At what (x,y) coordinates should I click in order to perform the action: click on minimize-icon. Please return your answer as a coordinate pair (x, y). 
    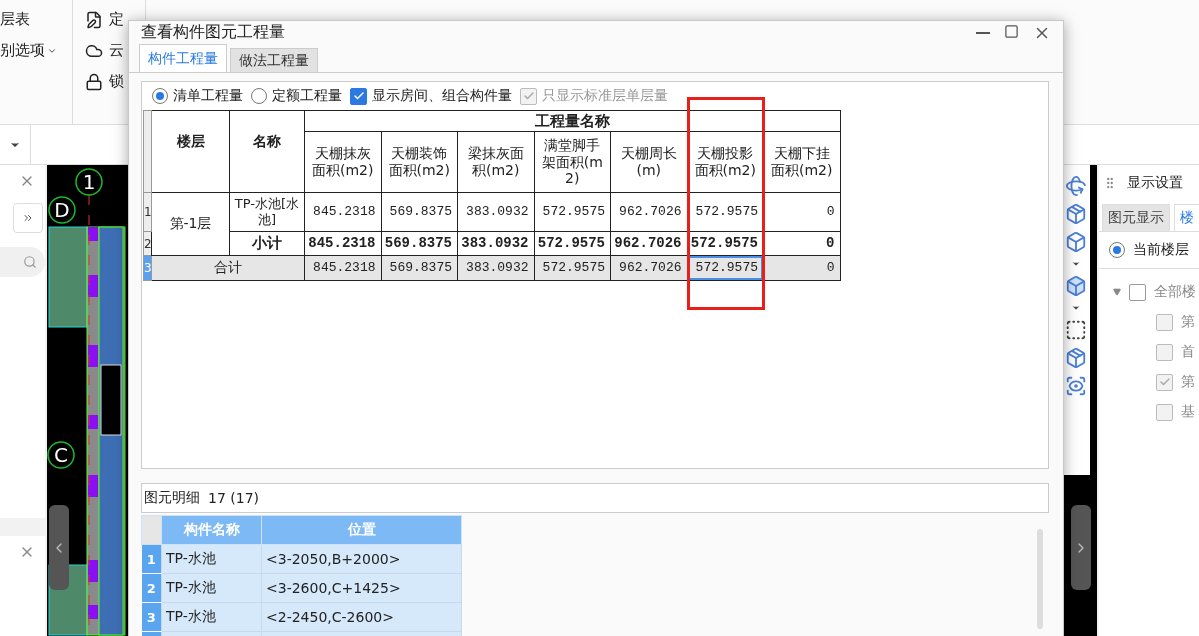
    Looking at the image, I should click on (983, 32).